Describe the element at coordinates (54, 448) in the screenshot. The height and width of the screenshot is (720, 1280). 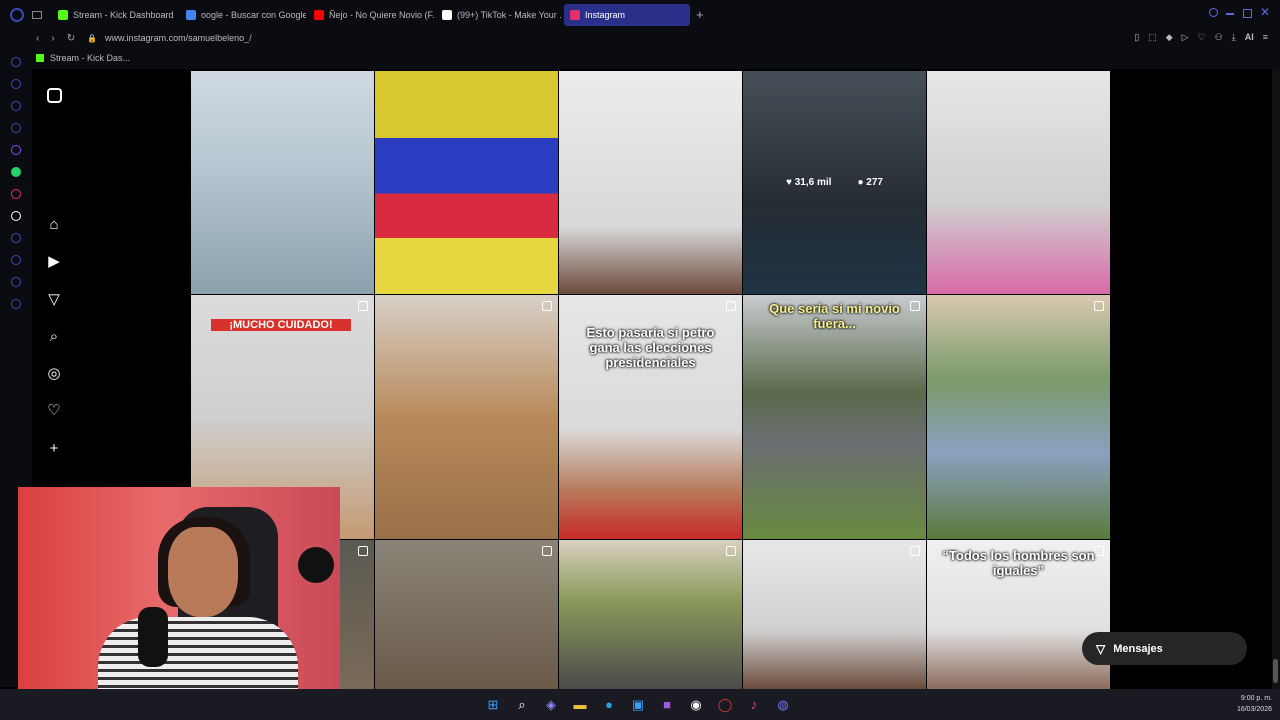
I see `create-icon: +` at that location.